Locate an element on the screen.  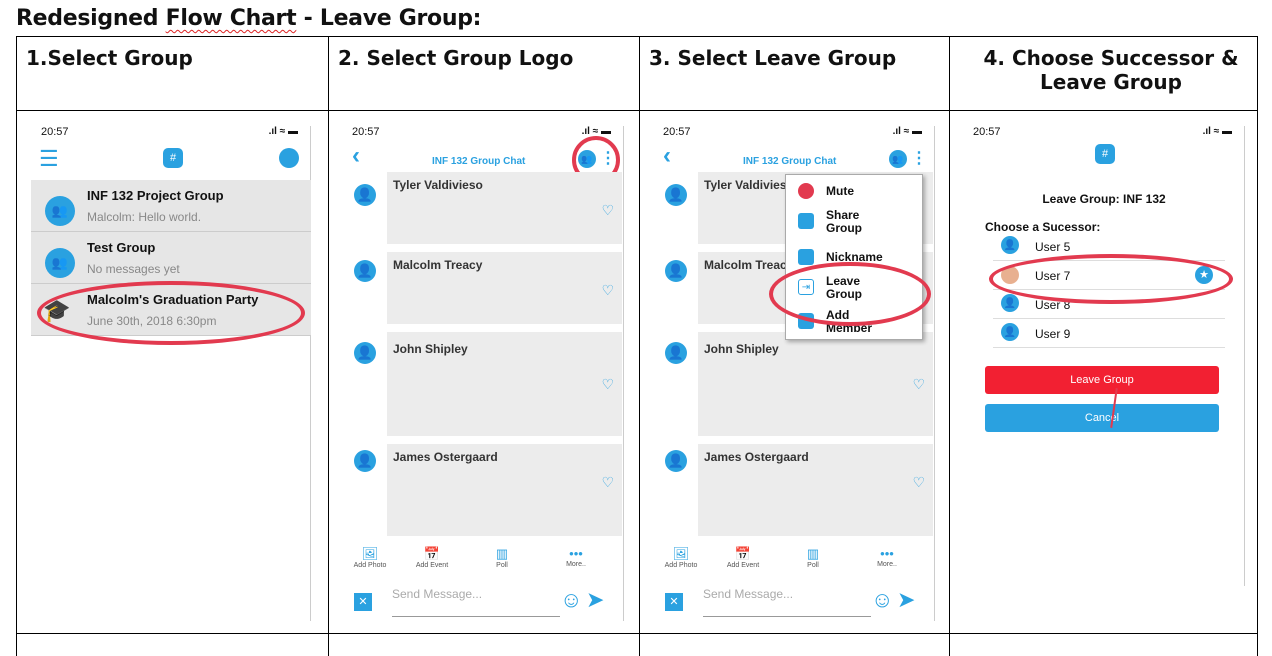
user-row: 👤 User 9 is located at coordinates (1109, 333).